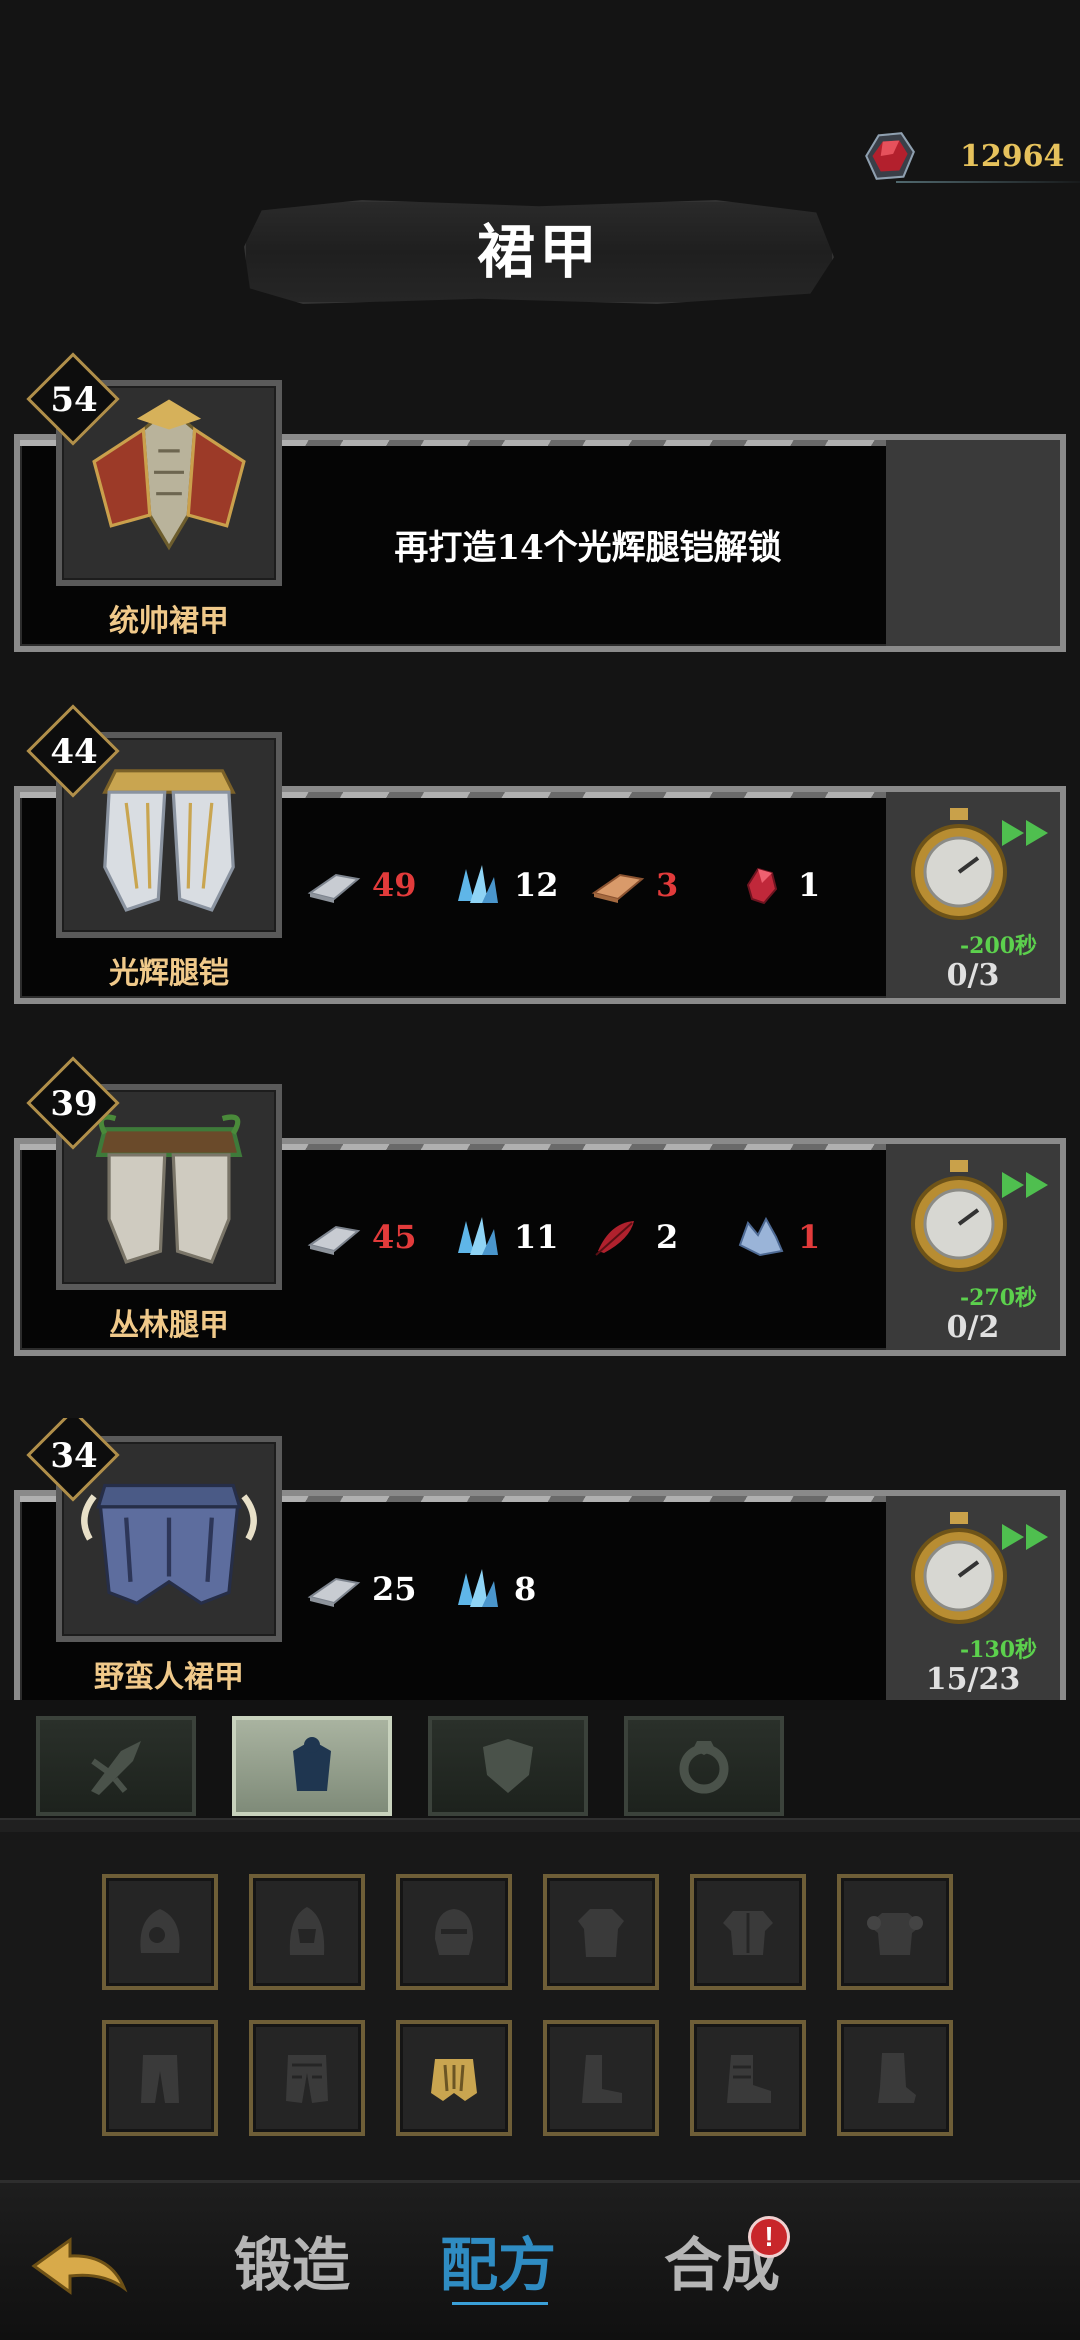 This screenshot has width=1080, height=2340. I want to click on materials-list: 25 8, so click(448, 1589).